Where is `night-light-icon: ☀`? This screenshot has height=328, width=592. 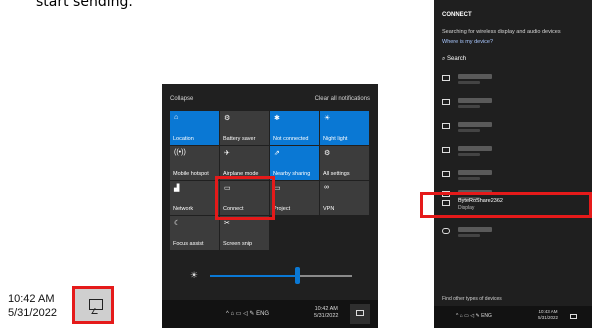 night-light-icon: ☀ is located at coordinates (327, 118).